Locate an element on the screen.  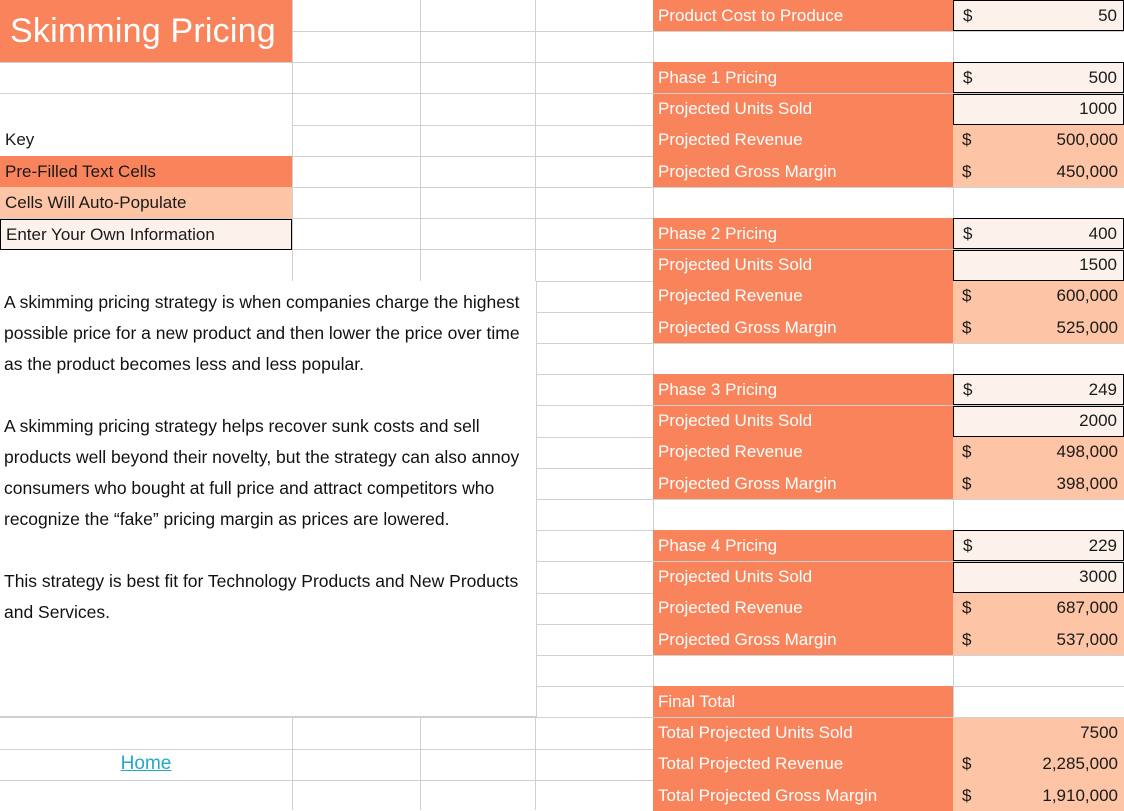
value-phase-1-price: $500 is located at coordinates (1038, 78).